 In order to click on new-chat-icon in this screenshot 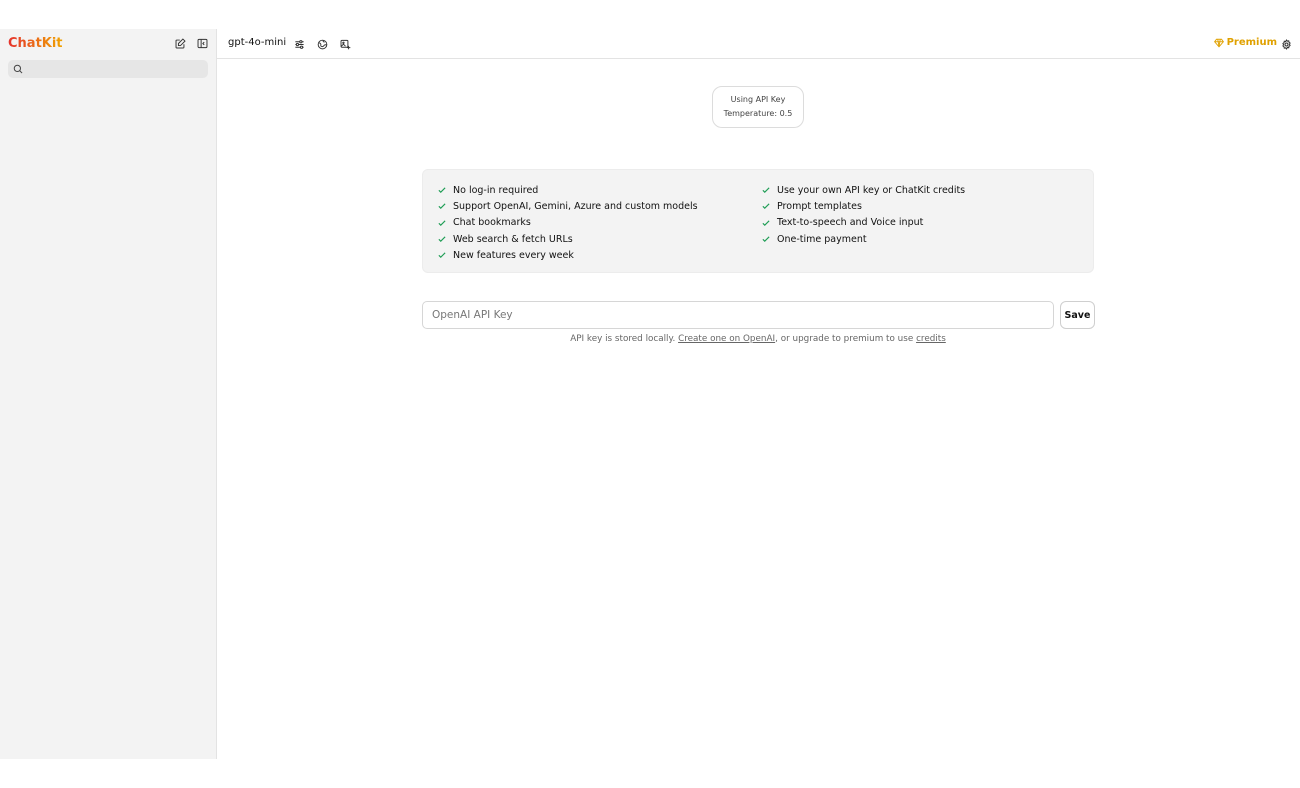, I will do `click(180, 43)`.